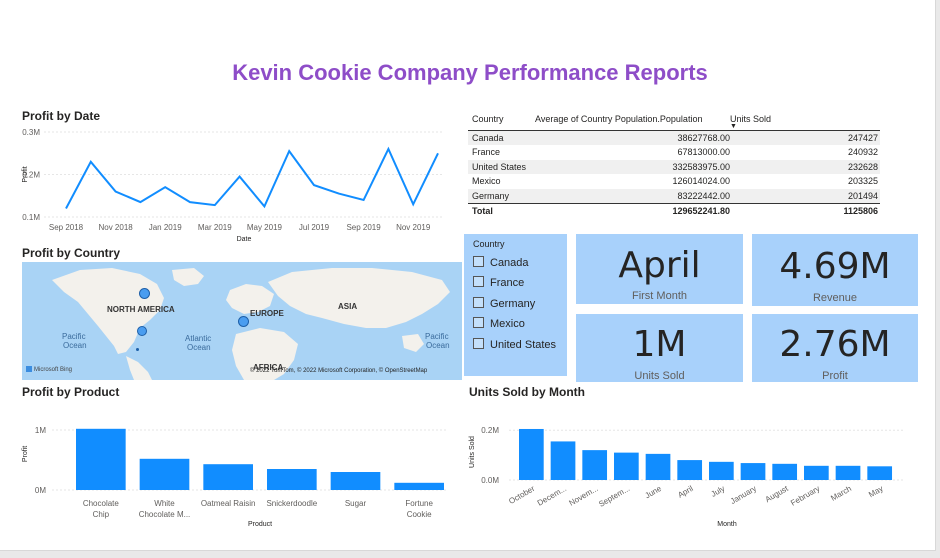  What do you see at coordinates (244, 239) in the screenshot?
I see `x-axis-label: Date` at bounding box center [244, 239].